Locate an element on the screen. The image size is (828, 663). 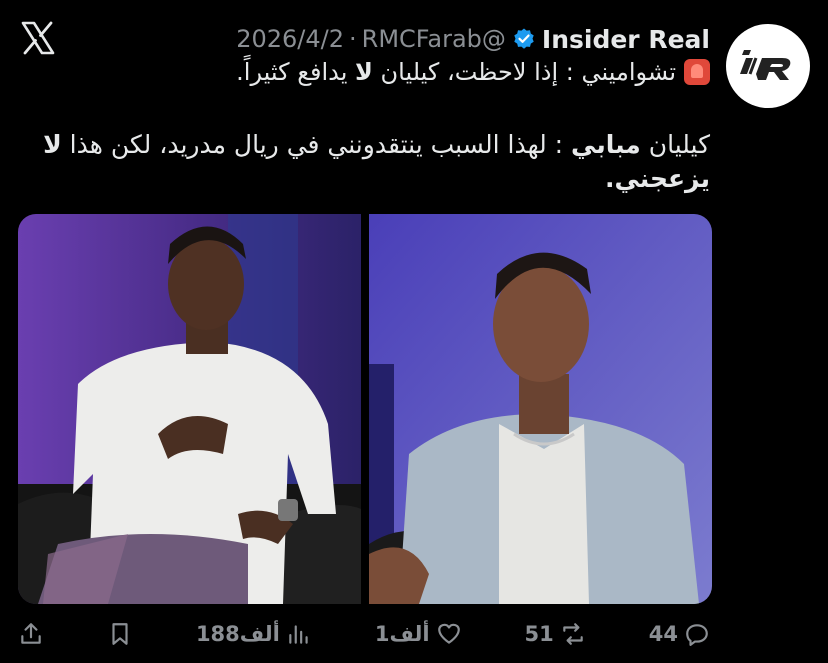
like-button: 1ألف is located at coordinates (418, 634).